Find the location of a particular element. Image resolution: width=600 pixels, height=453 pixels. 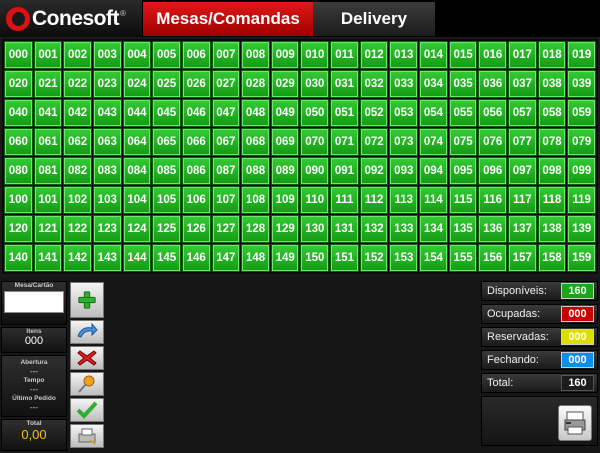

table-cell: 098 is located at coordinates (552, 171).